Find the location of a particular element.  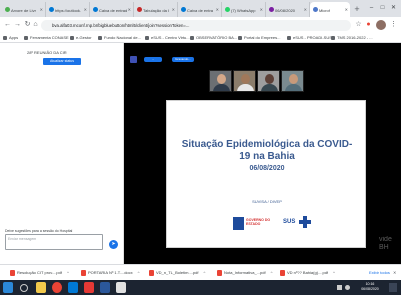

bookmark-item: e-Gestor is located at coordinates (81, 37).